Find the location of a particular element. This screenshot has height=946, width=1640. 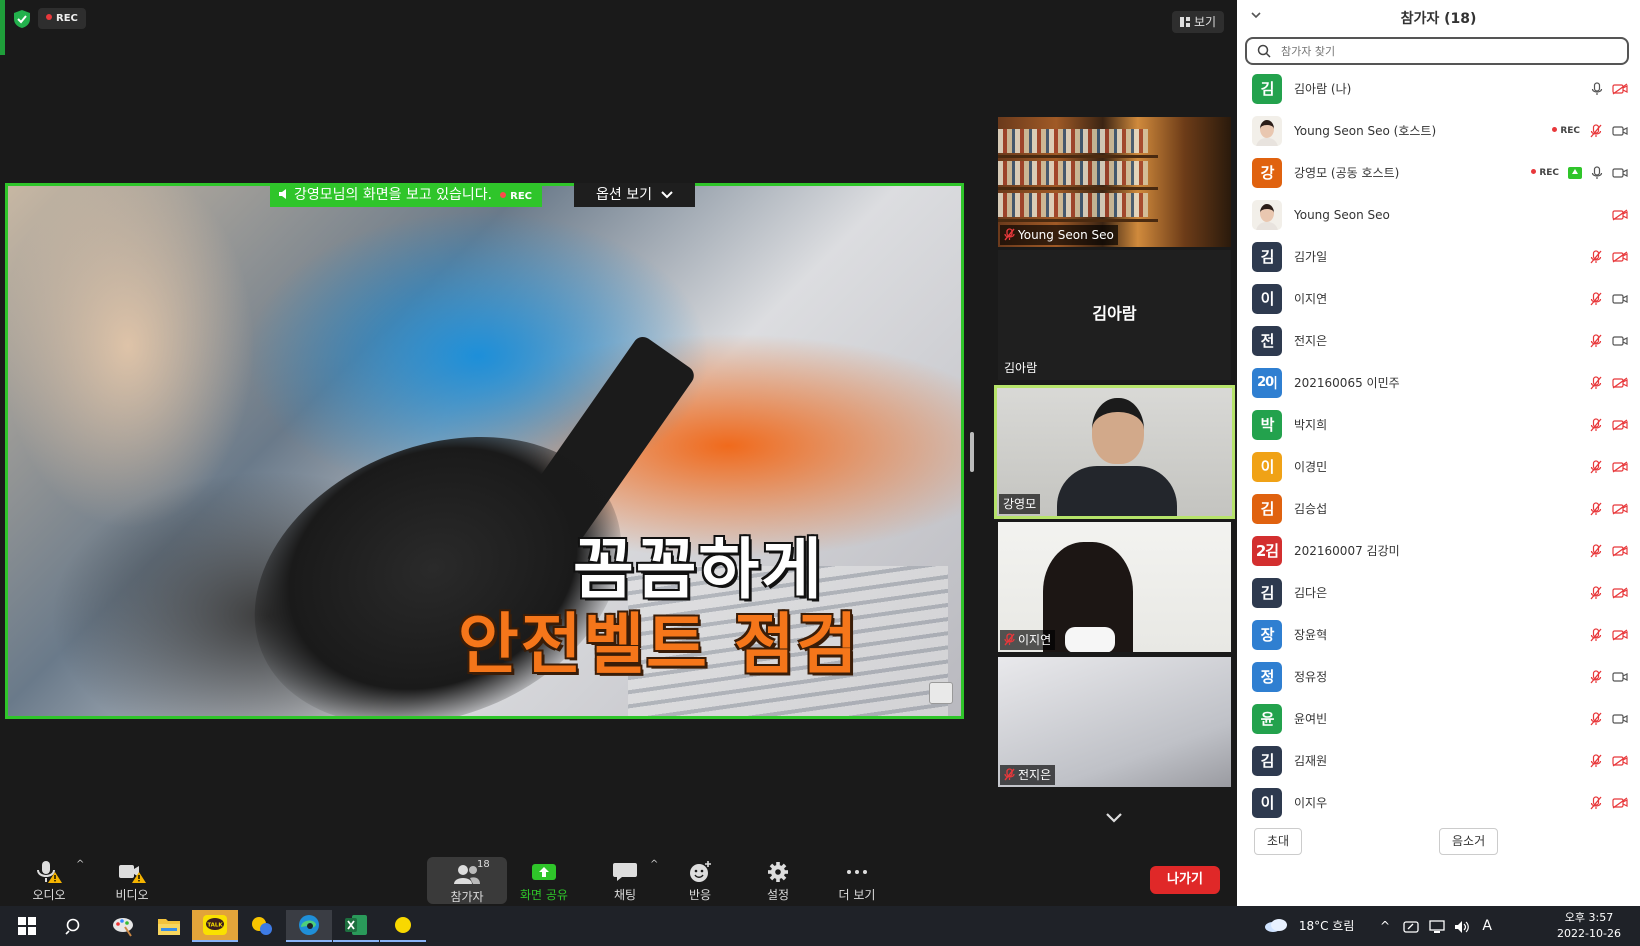

taskbar-app-excel is located at coordinates (356, 926).